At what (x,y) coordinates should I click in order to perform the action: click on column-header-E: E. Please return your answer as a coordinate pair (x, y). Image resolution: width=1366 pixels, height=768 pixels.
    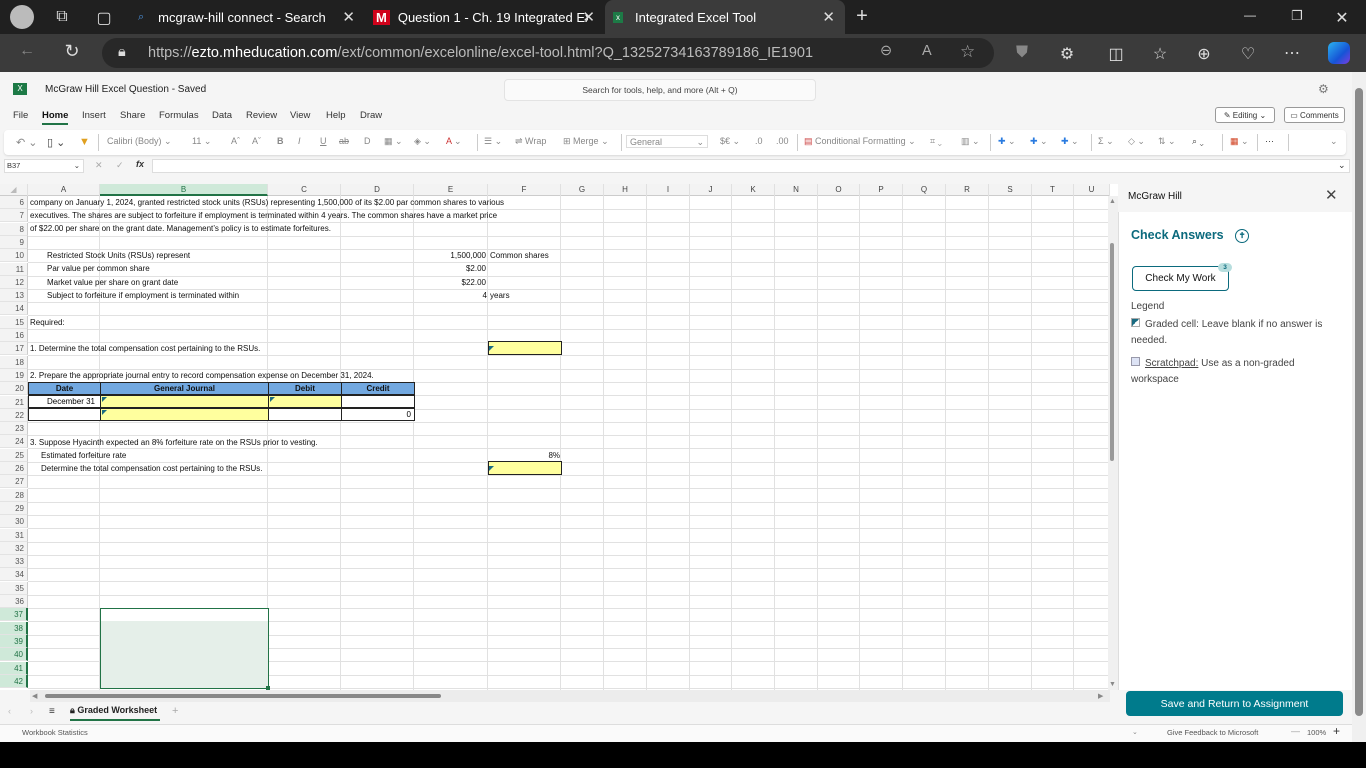
    Looking at the image, I should click on (451, 190).